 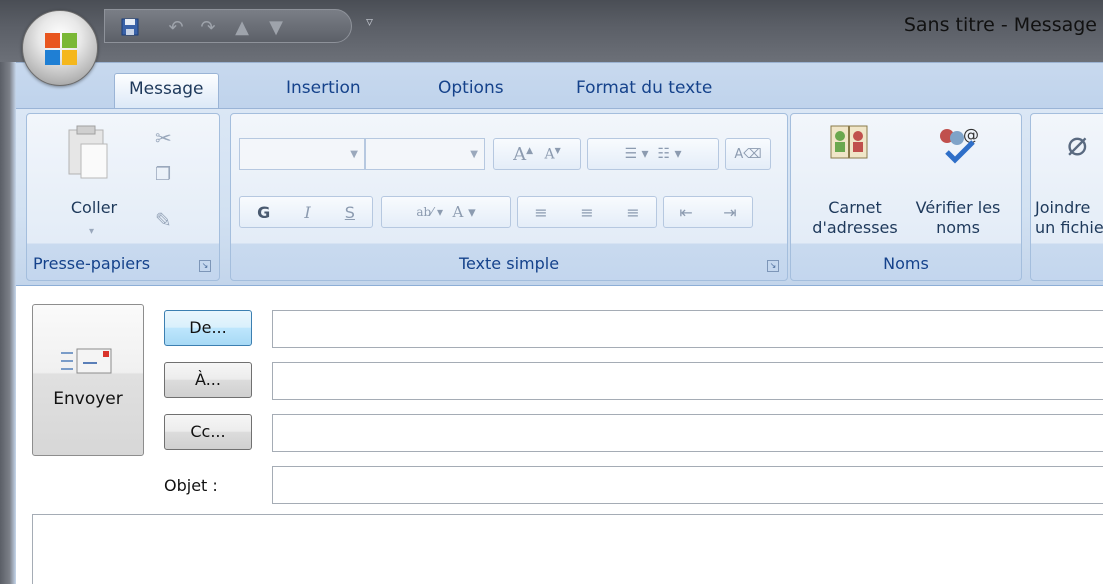 I want to click on customize-icon: ▿, so click(x=369, y=22).